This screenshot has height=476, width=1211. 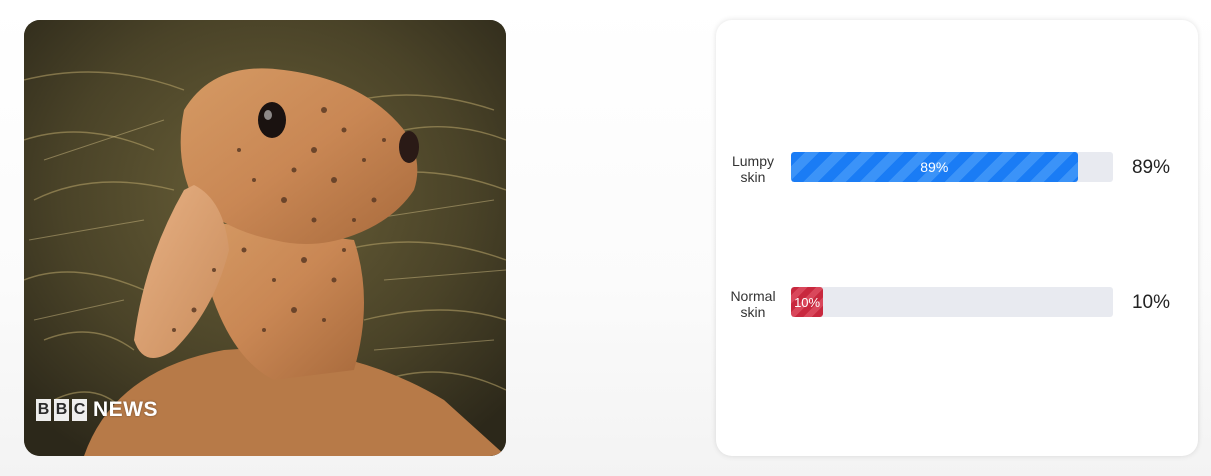 I want to click on result-percent: 89%, so click(x=1151, y=167).